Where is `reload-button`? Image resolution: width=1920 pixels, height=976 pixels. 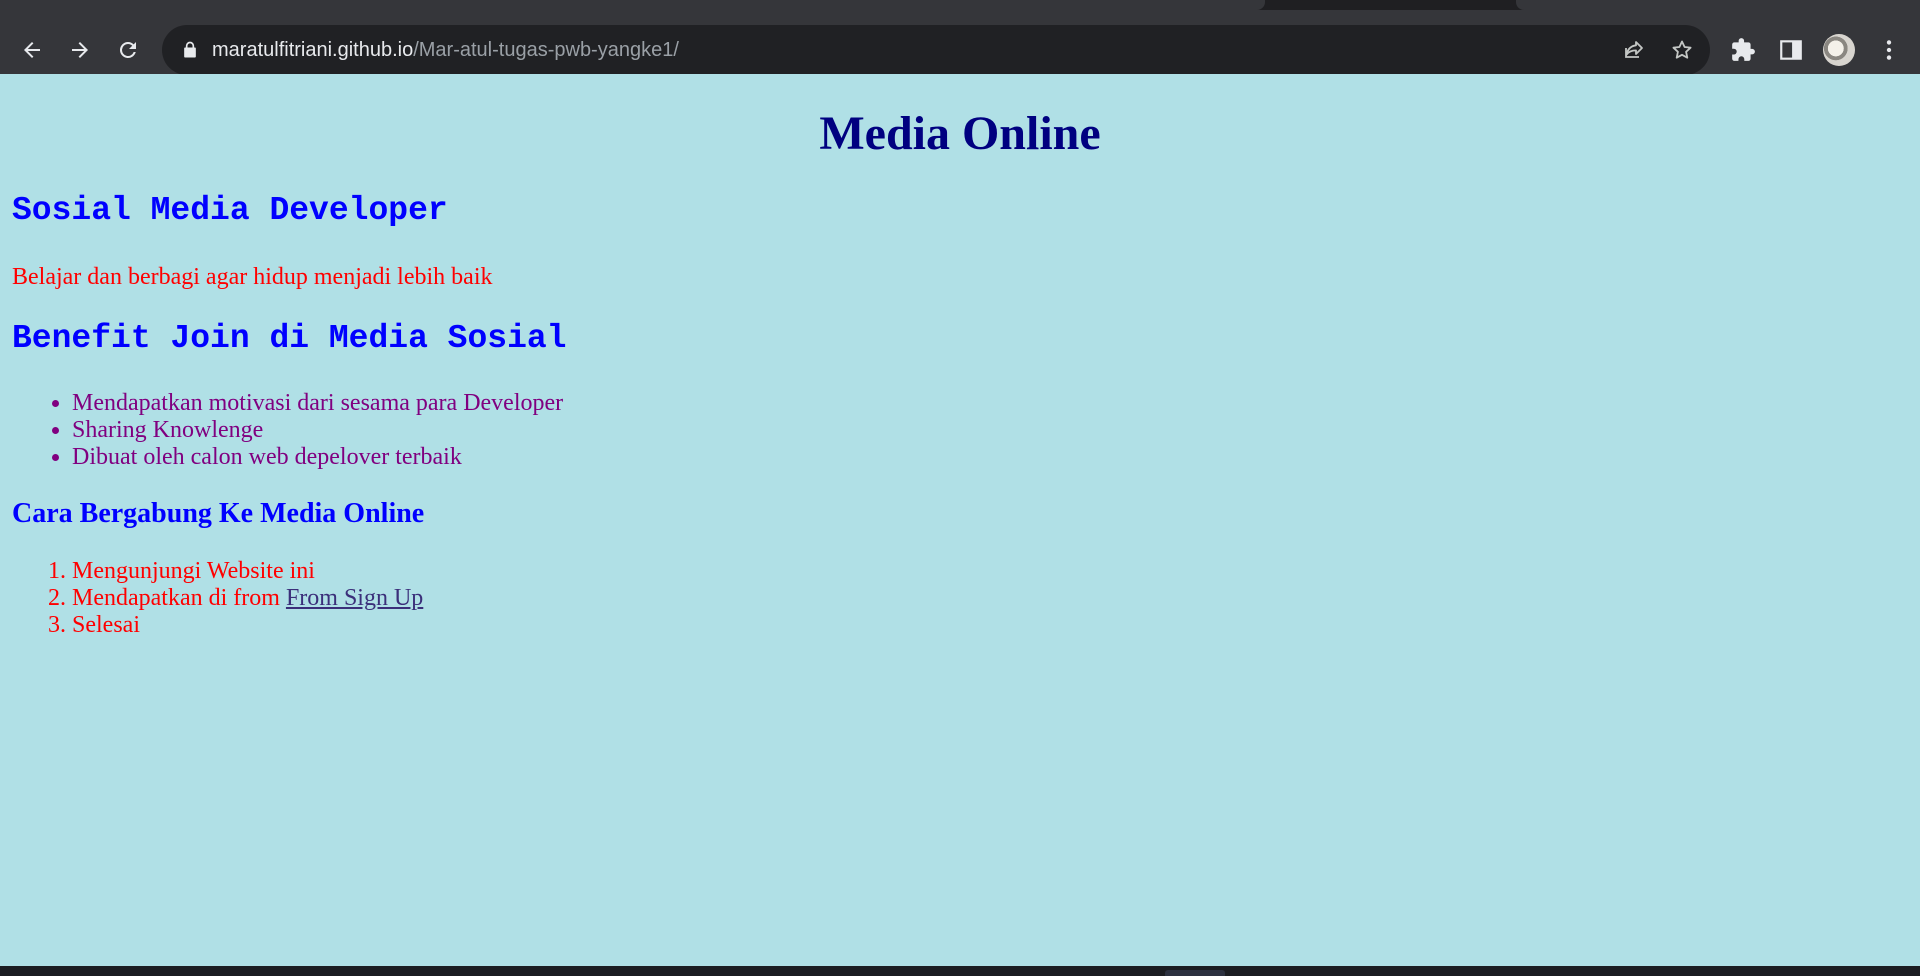 reload-button is located at coordinates (128, 50).